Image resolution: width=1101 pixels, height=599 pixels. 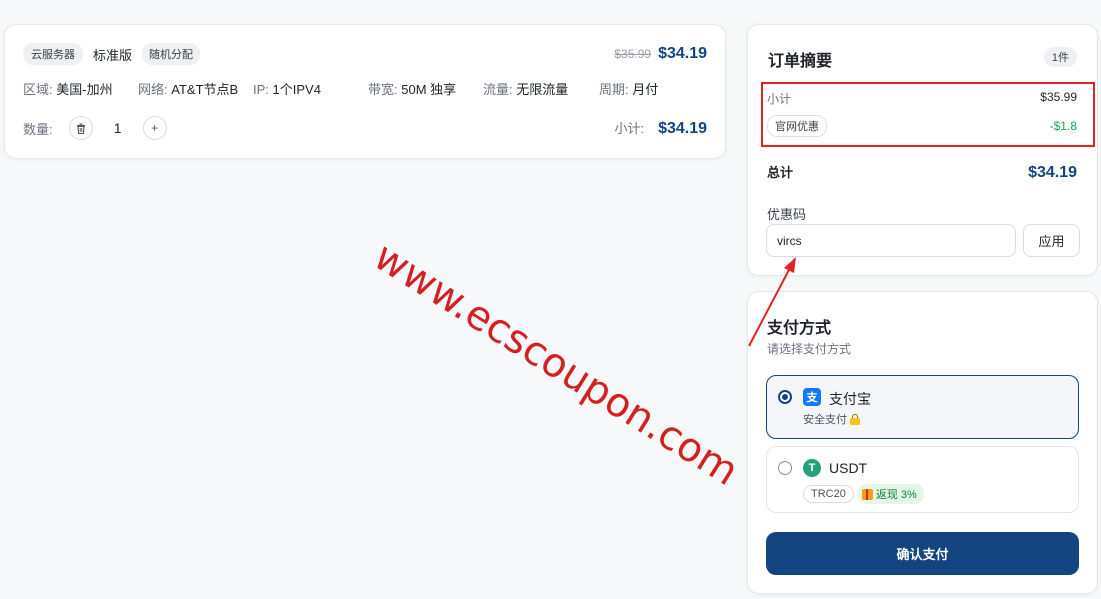 I want to click on plan-name: 标准版, so click(x=113, y=55).